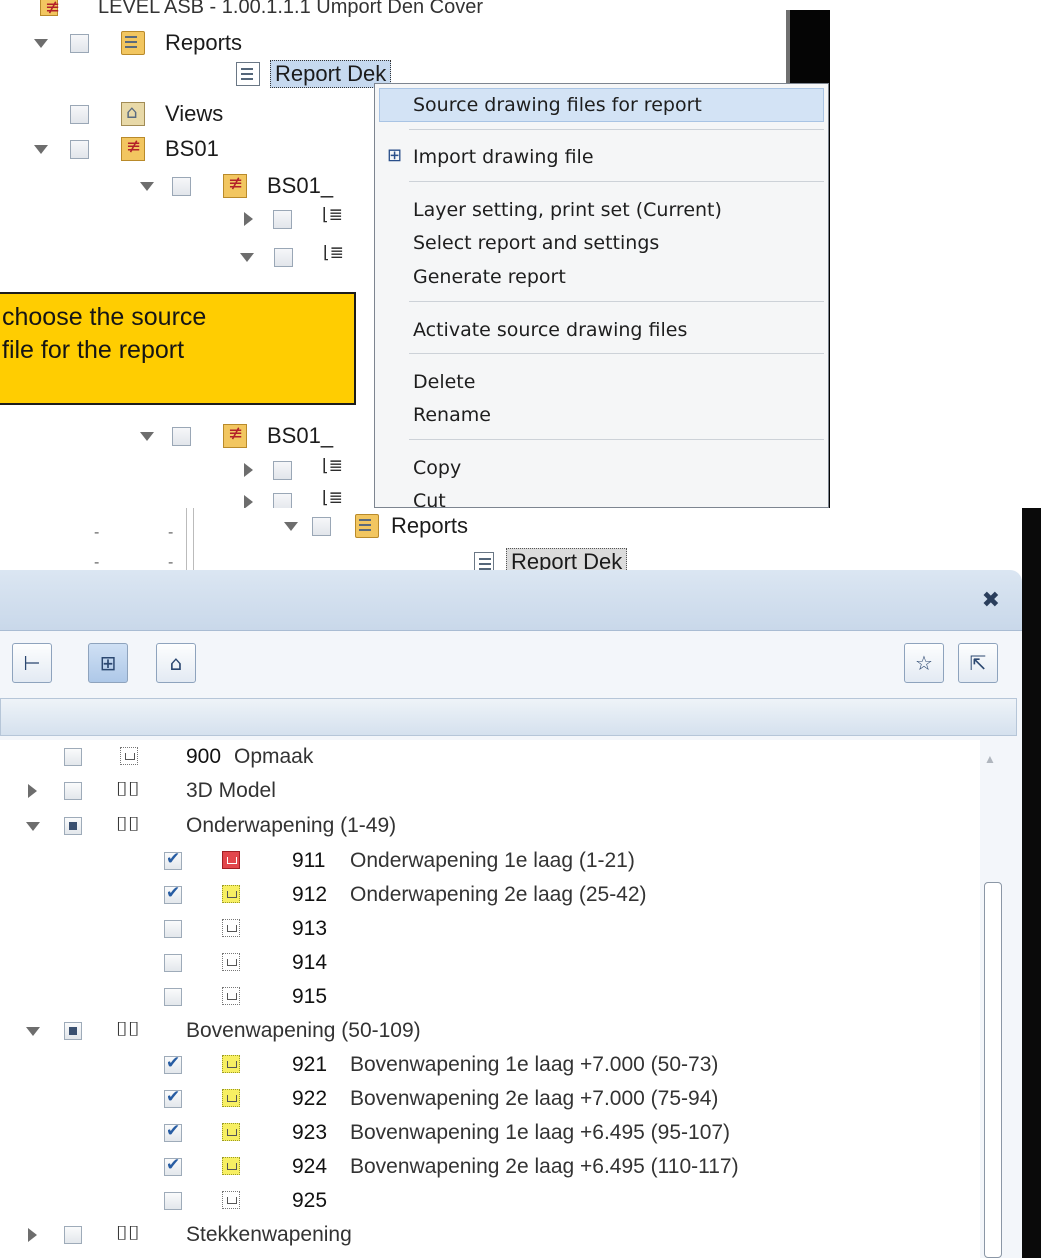 This screenshot has height=1258, width=1041. What do you see at coordinates (490, 1065) in the screenshot?
I see `layer-row: 921 Bovenwapening 1e laag +7.000 (50-73)` at bounding box center [490, 1065].